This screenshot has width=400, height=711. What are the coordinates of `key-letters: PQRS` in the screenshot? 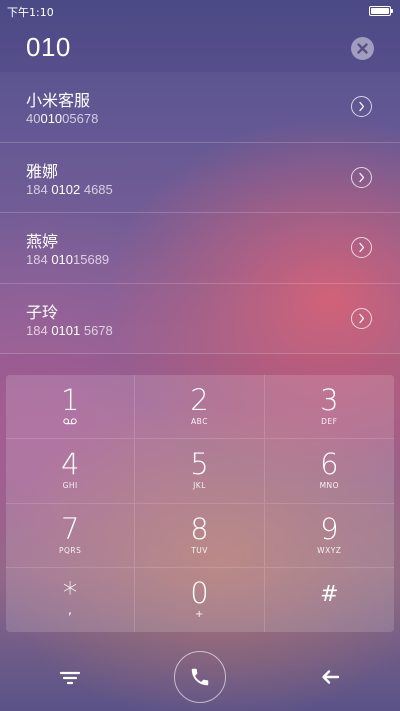 It's located at (70, 550).